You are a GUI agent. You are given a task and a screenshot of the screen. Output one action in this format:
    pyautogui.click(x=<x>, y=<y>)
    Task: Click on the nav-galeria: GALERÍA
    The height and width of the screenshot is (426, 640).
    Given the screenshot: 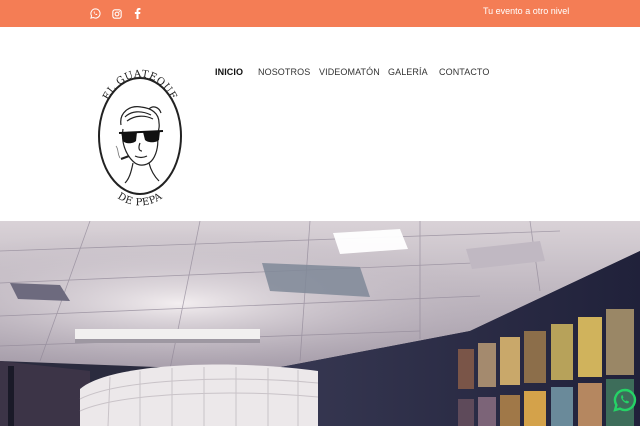 What is the action you would take?
    pyautogui.click(x=408, y=72)
    